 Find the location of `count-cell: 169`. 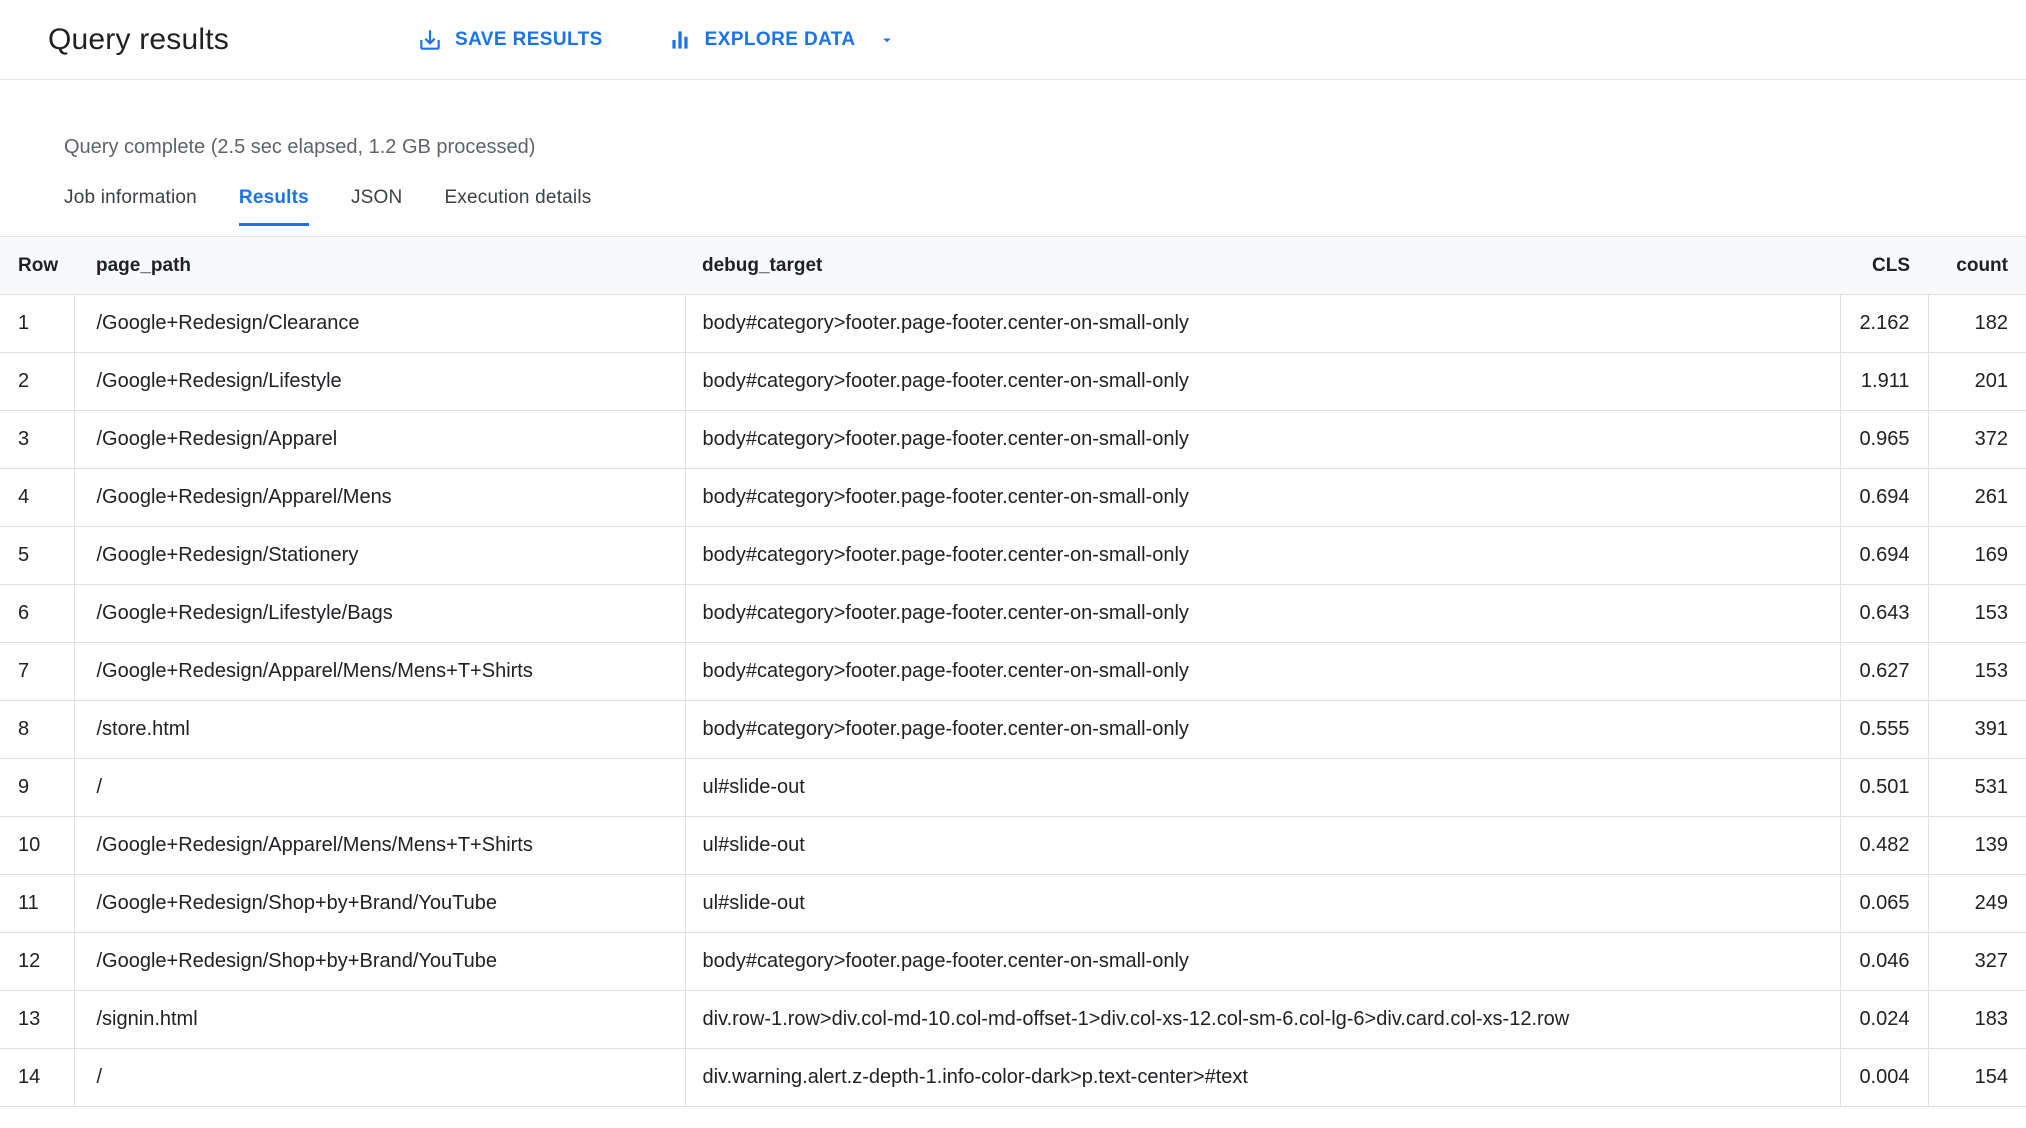

count-cell: 169 is located at coordinates (1976, 555).